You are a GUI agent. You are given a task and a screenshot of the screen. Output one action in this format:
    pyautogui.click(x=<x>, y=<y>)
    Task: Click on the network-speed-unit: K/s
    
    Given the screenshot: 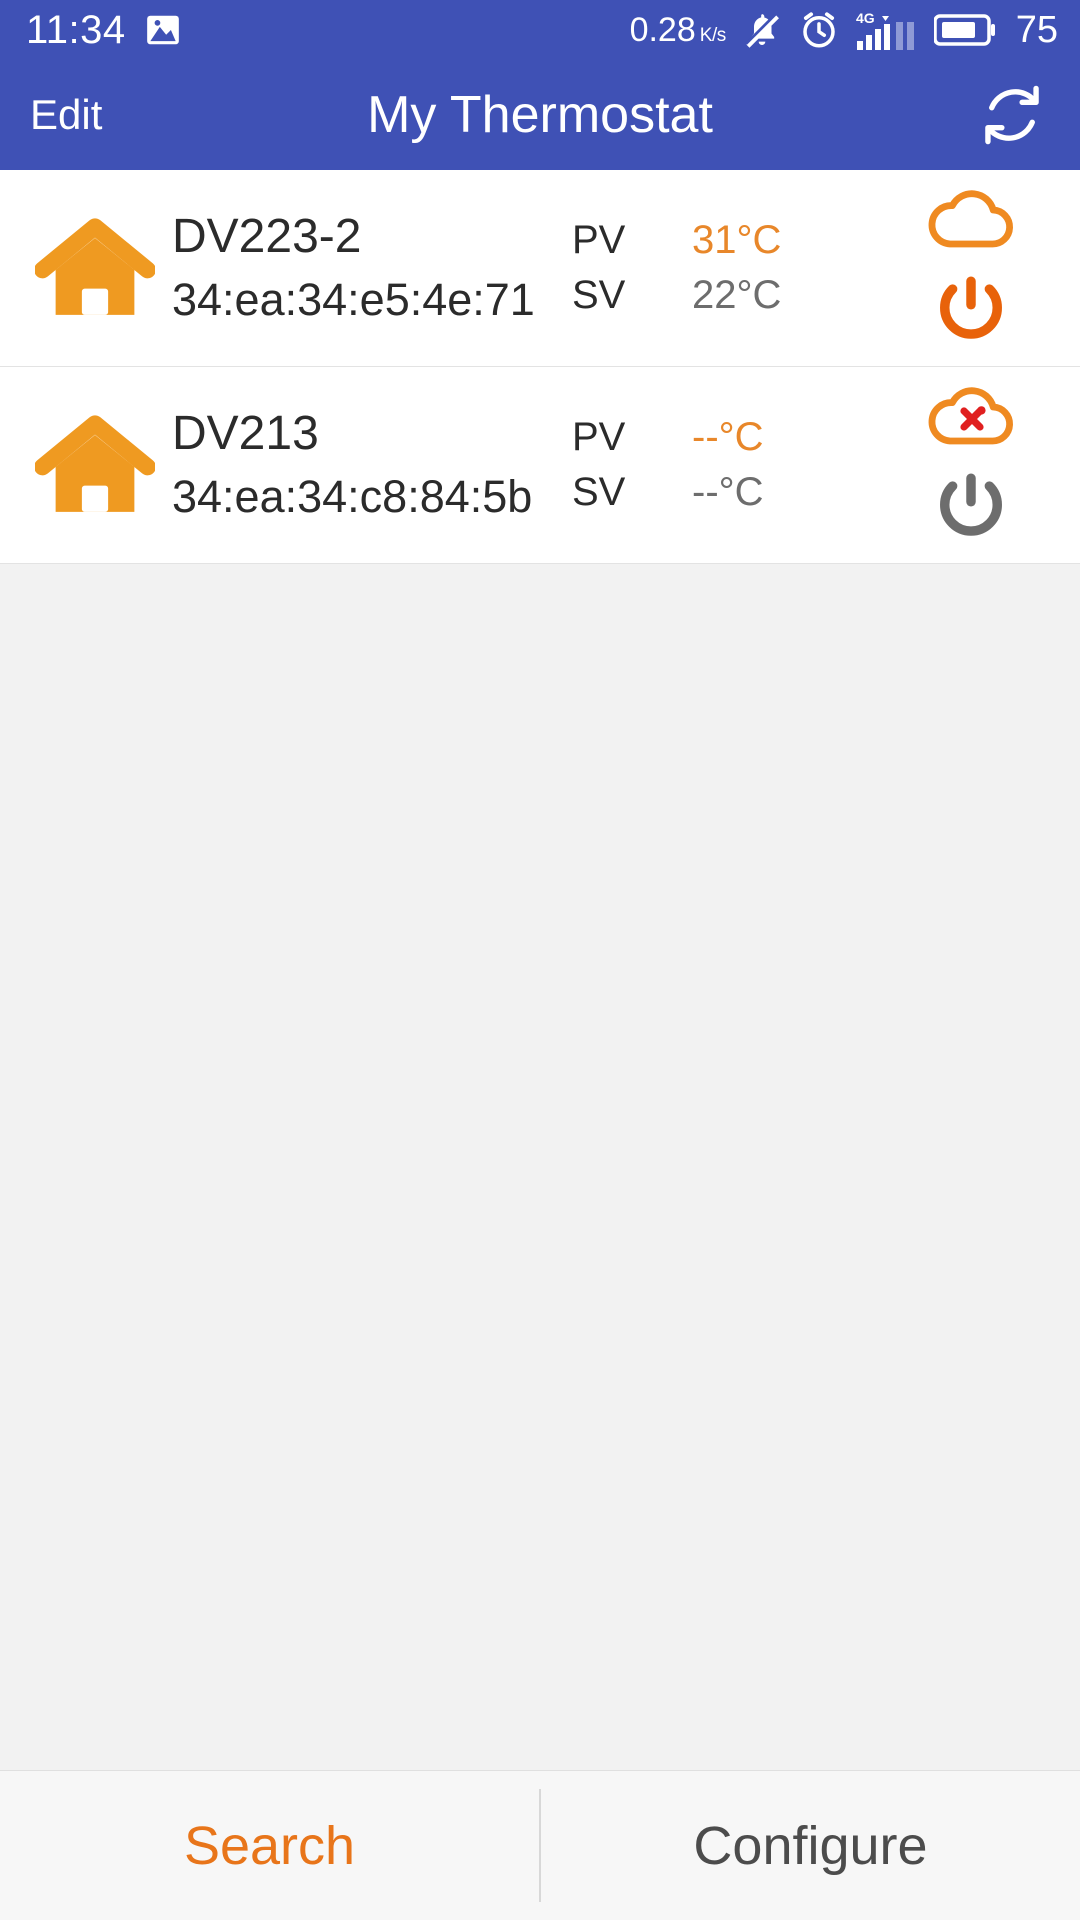 What is the action you would take?
    pyautogui.click(x=712, y=35)
    